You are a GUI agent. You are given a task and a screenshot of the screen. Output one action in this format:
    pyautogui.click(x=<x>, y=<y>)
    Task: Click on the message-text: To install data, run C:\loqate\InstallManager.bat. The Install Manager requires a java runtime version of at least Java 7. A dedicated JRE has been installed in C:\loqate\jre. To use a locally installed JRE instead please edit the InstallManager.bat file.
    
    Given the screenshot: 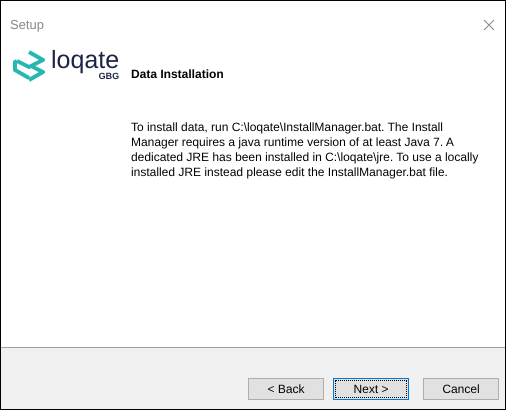 What is the action you would take?
    pyautogui.click(x=305, y=150)
    